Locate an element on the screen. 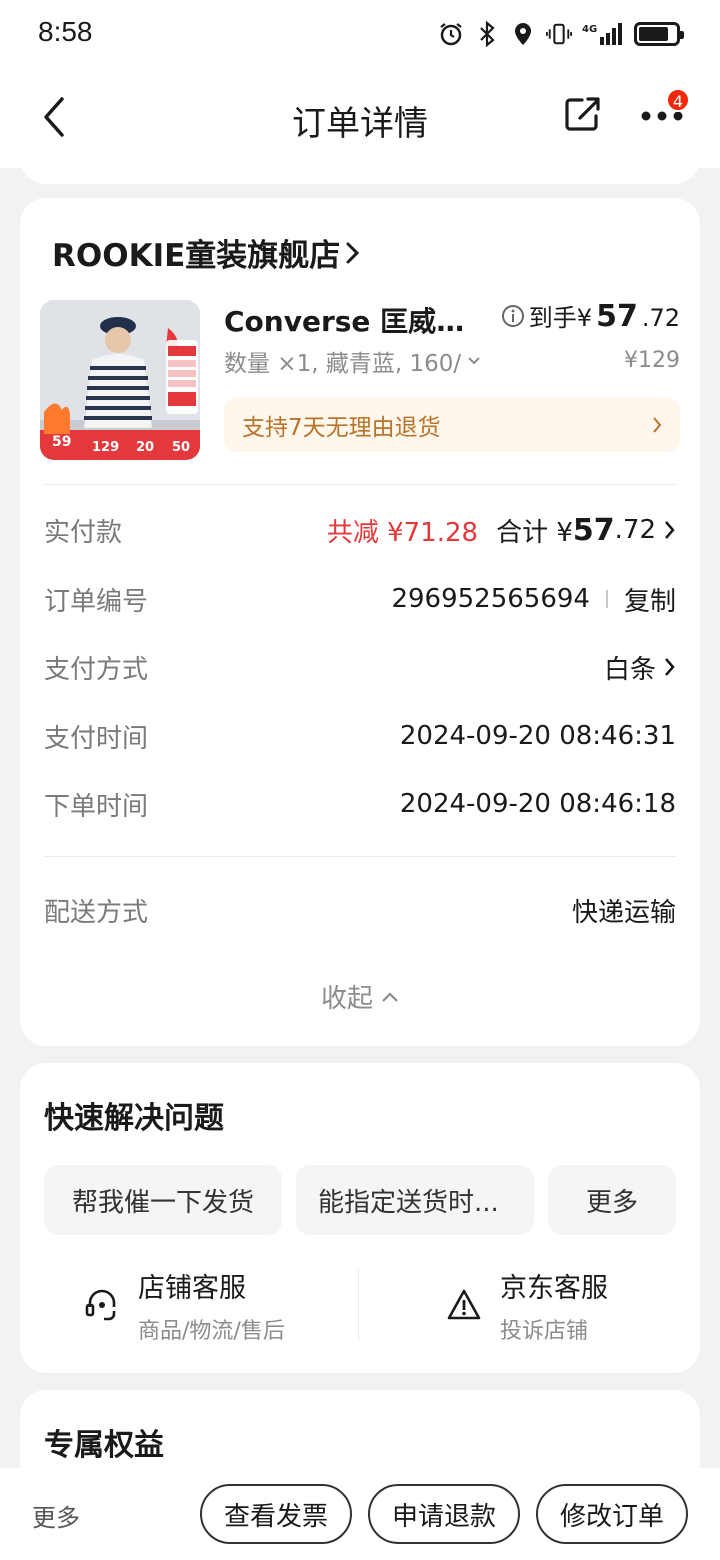 This screenshot has width=720, height=1560. page-title: 订单详情 is located at coordinates (360, 124).